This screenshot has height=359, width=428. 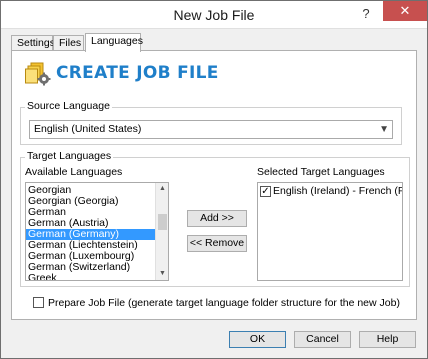 What do you see at coordinates (265, 191) in the screenshot?
I see `selected-language-checkbox: ✓` at bounding box center [265, 191].